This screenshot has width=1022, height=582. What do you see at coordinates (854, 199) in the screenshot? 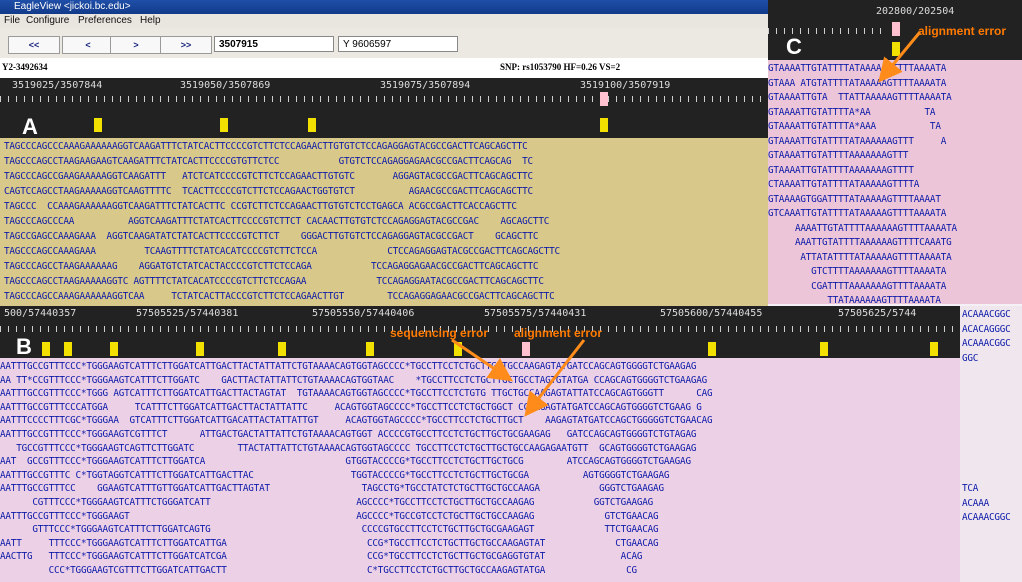
I see `aligned-read: GTAAAAGTGGATTTTATAAAAAGTTTTAAAAT` at bounding box center [854, 199].